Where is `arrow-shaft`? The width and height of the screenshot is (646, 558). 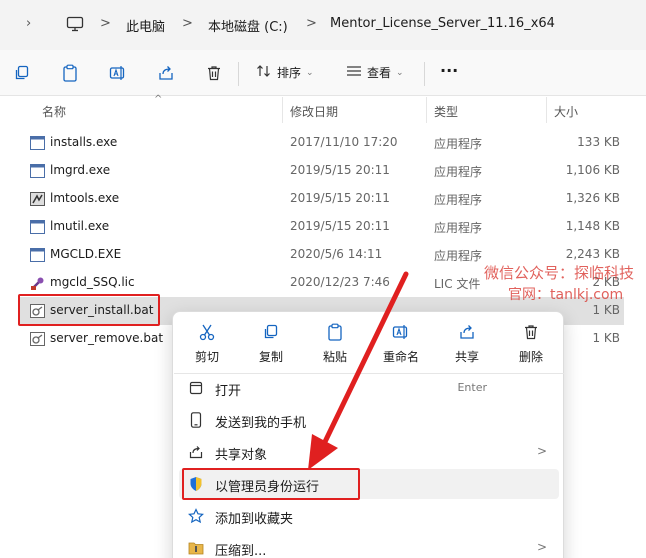
arrow-shaft is located at coordinates (364, 361).